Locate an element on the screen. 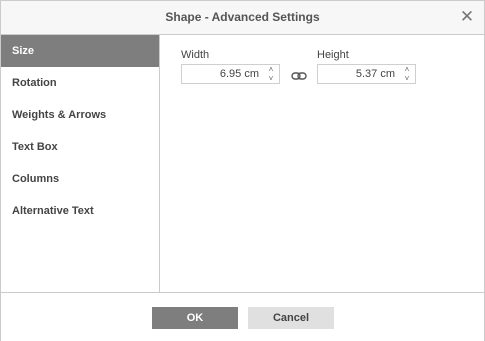  dialog-title: Shape - Advanced Settings is located at coordinates (242, 17).